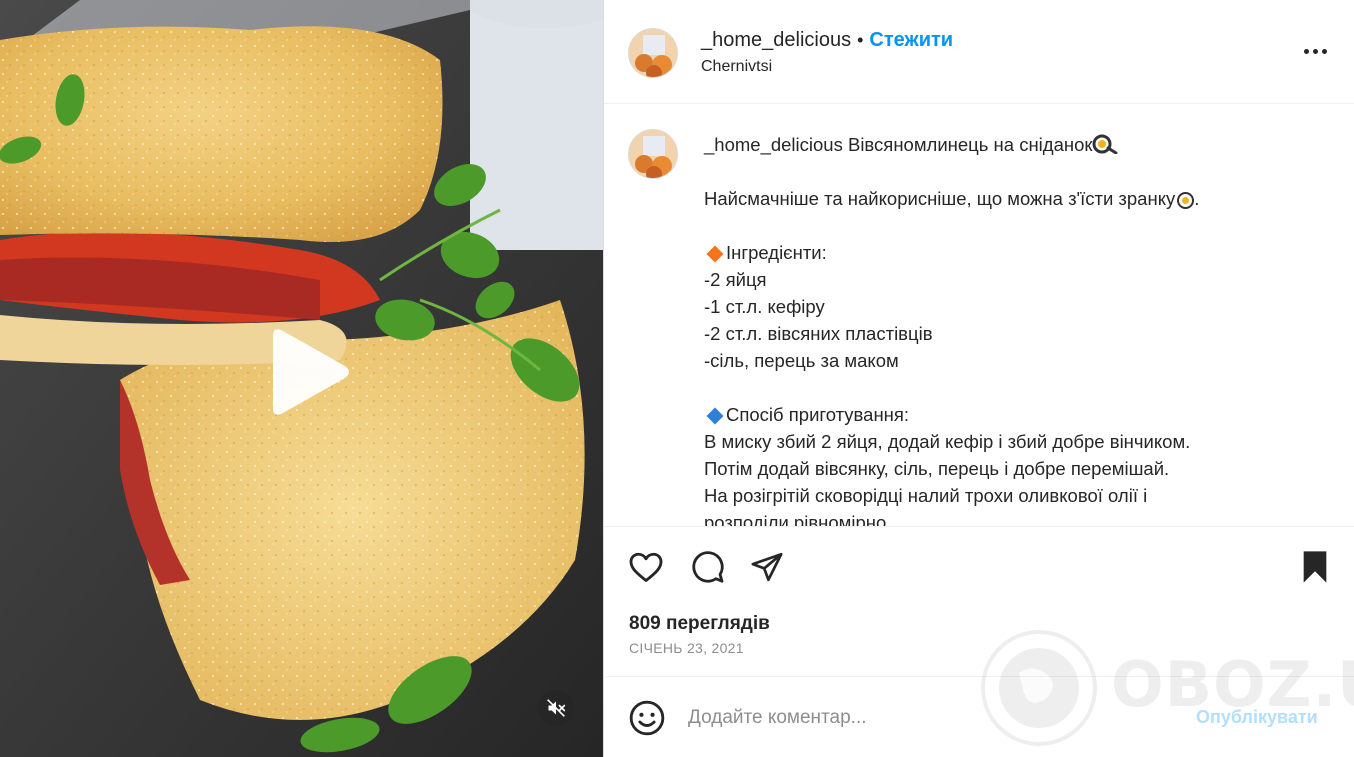  I want to click on speaker-muted-icon, so click(556, 708).